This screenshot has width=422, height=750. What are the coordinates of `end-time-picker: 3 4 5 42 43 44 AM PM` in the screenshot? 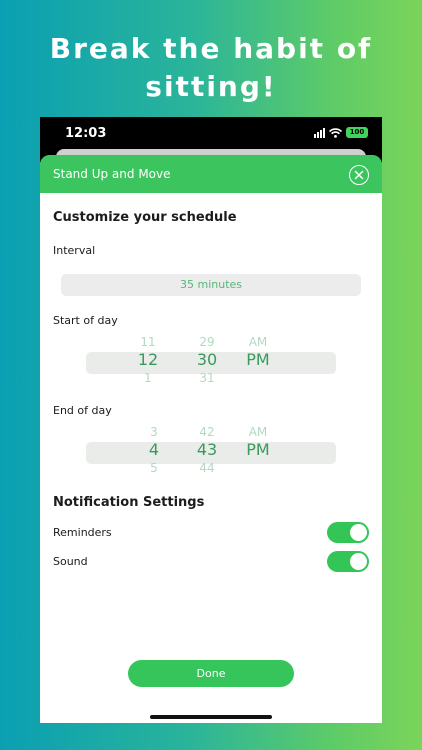 It's located at (211, 454).